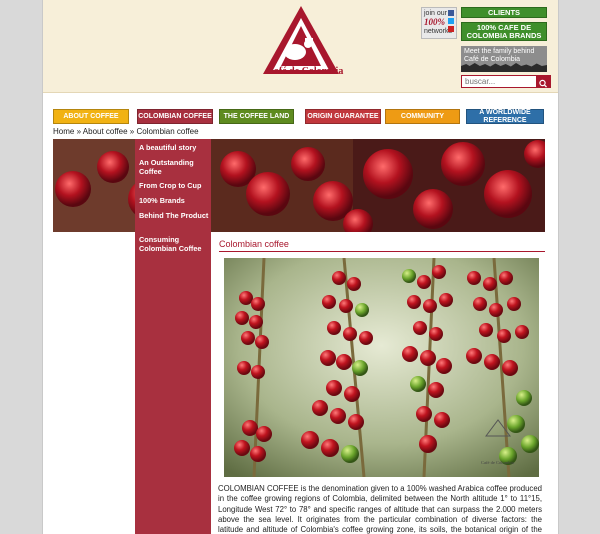 The image size is (600, 534). Describe the element at coordinates (501, 81) in the screenshot. I see `search-input` at that location.